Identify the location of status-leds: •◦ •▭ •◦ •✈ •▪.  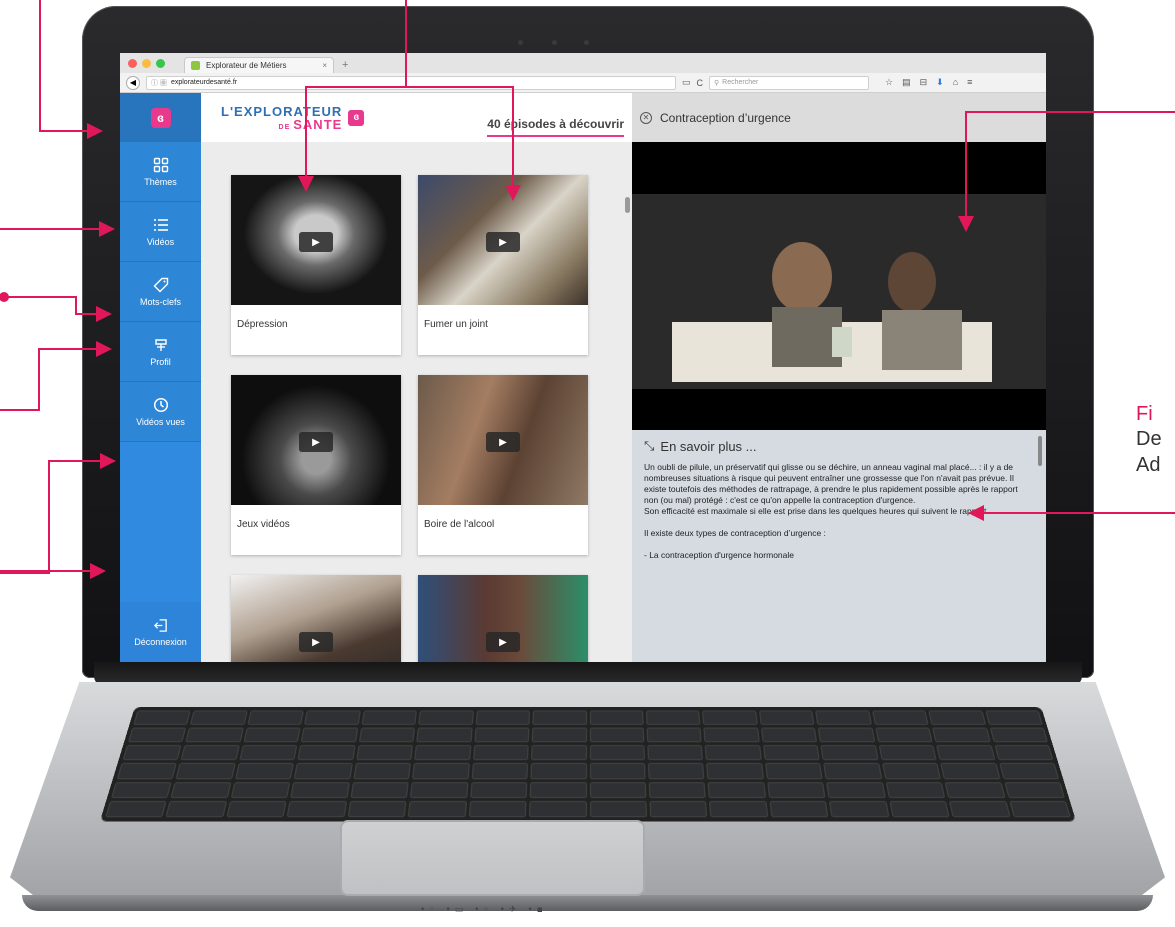
(483, 910).